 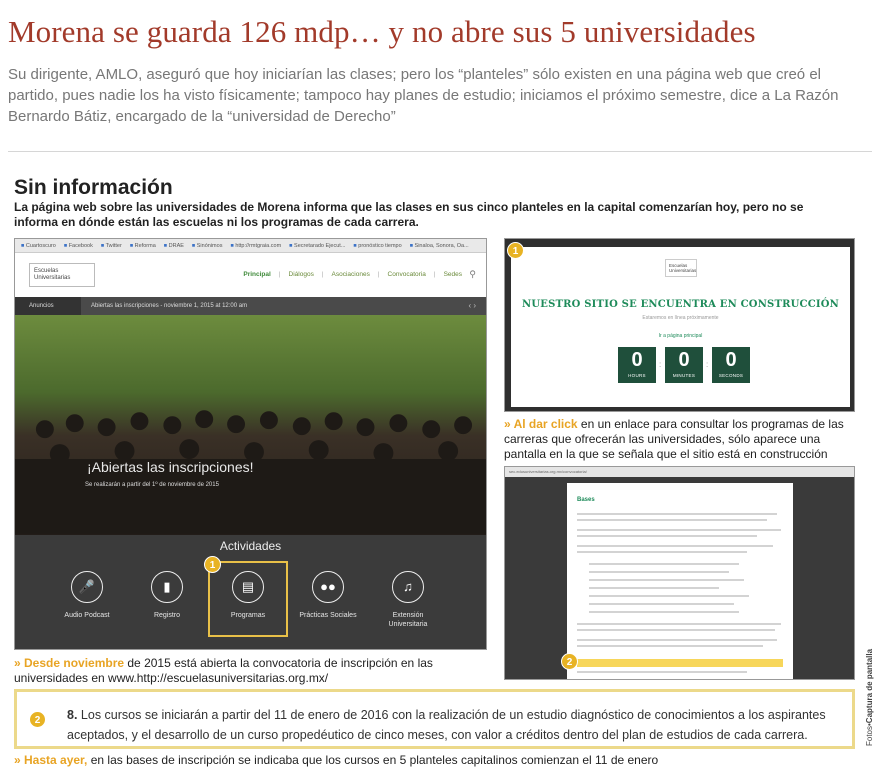 What do you see at coordinates (586, 500) in the screenshot?
I see `bases-title: Bases` at bounding box center [586, 500].